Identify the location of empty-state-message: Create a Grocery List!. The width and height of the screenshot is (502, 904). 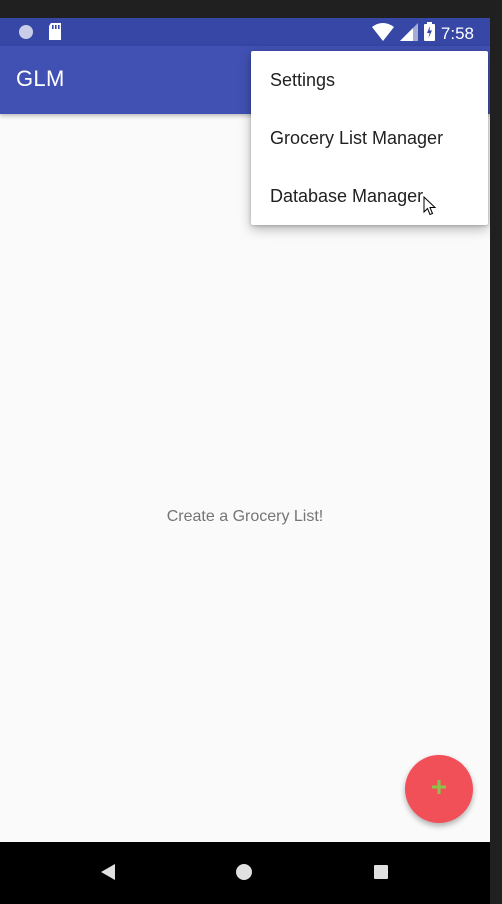
(245, 516).